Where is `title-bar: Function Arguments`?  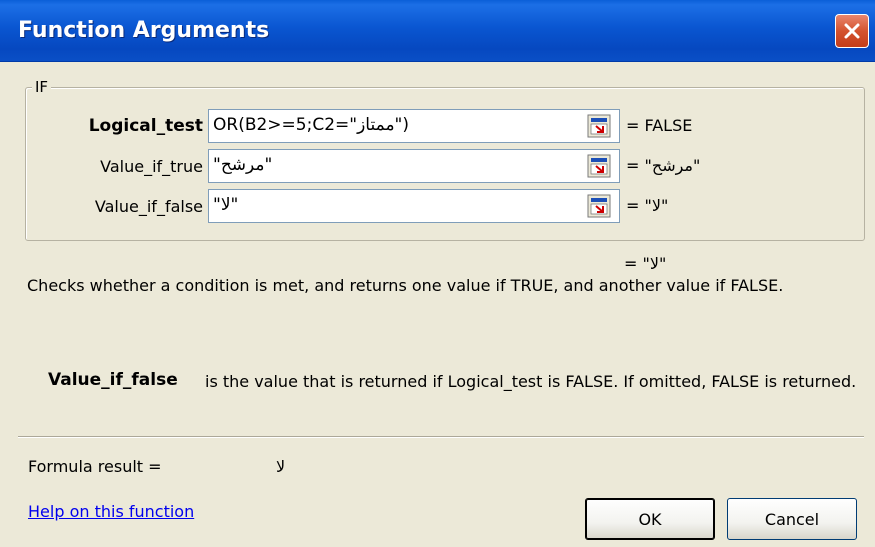 title-bar: Function Arguments is located at coordinates (437, 31).